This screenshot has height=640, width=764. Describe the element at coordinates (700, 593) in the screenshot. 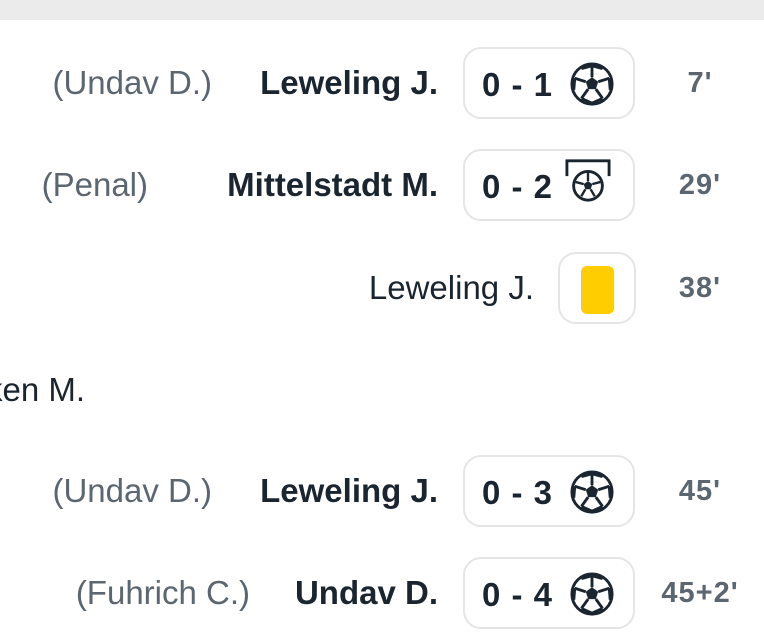

I see `event-minute: 45+2'` at that location.